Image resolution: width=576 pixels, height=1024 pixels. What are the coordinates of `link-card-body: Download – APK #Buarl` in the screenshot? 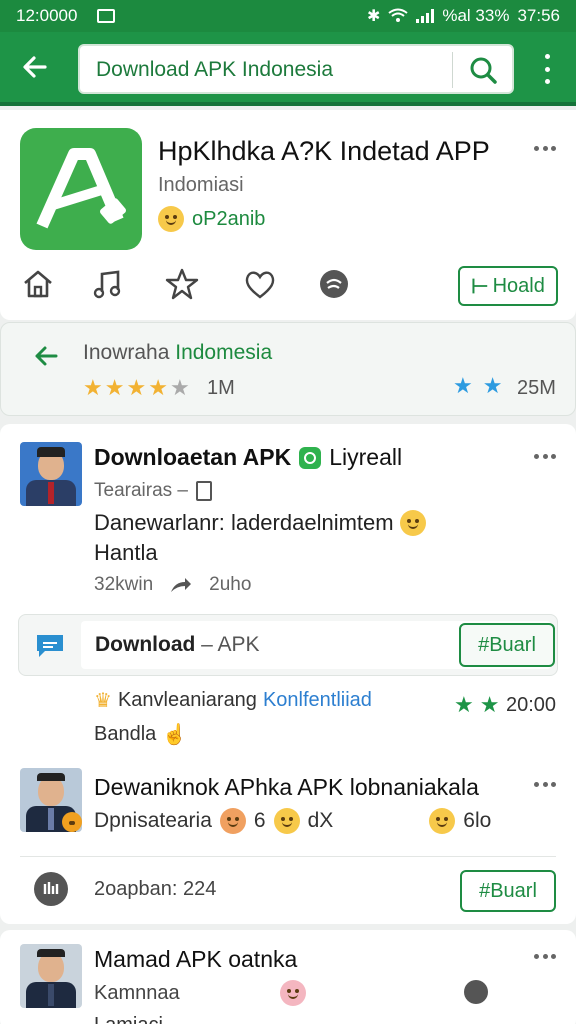 It's located at (318, 645).